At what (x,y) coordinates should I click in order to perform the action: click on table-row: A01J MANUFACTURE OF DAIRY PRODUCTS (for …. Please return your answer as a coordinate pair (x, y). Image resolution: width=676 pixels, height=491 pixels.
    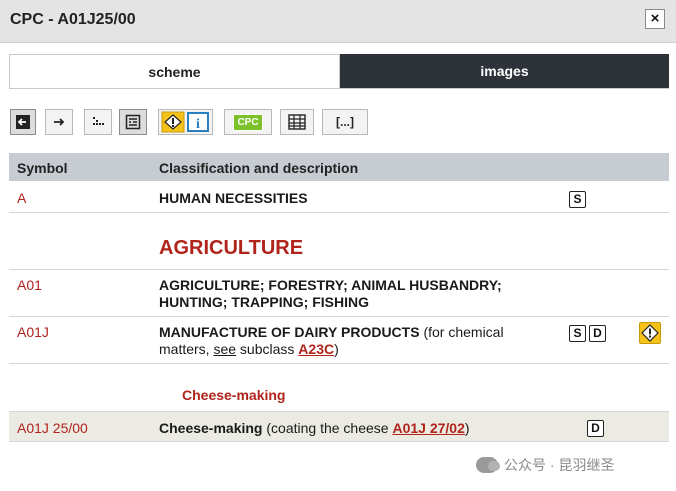
    Looking at the image, I should click on (339, 340).